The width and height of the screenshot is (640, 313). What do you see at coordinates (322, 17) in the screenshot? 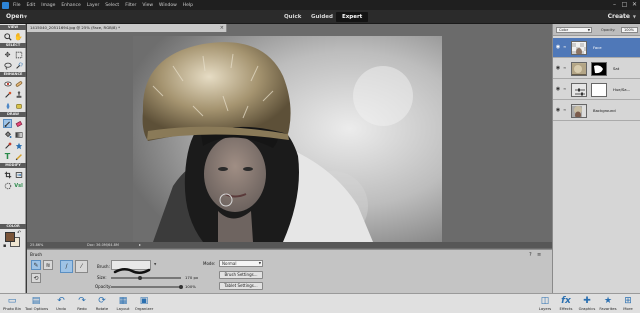
I see `tab-guided: Guided` at bounding box center [322, 17].